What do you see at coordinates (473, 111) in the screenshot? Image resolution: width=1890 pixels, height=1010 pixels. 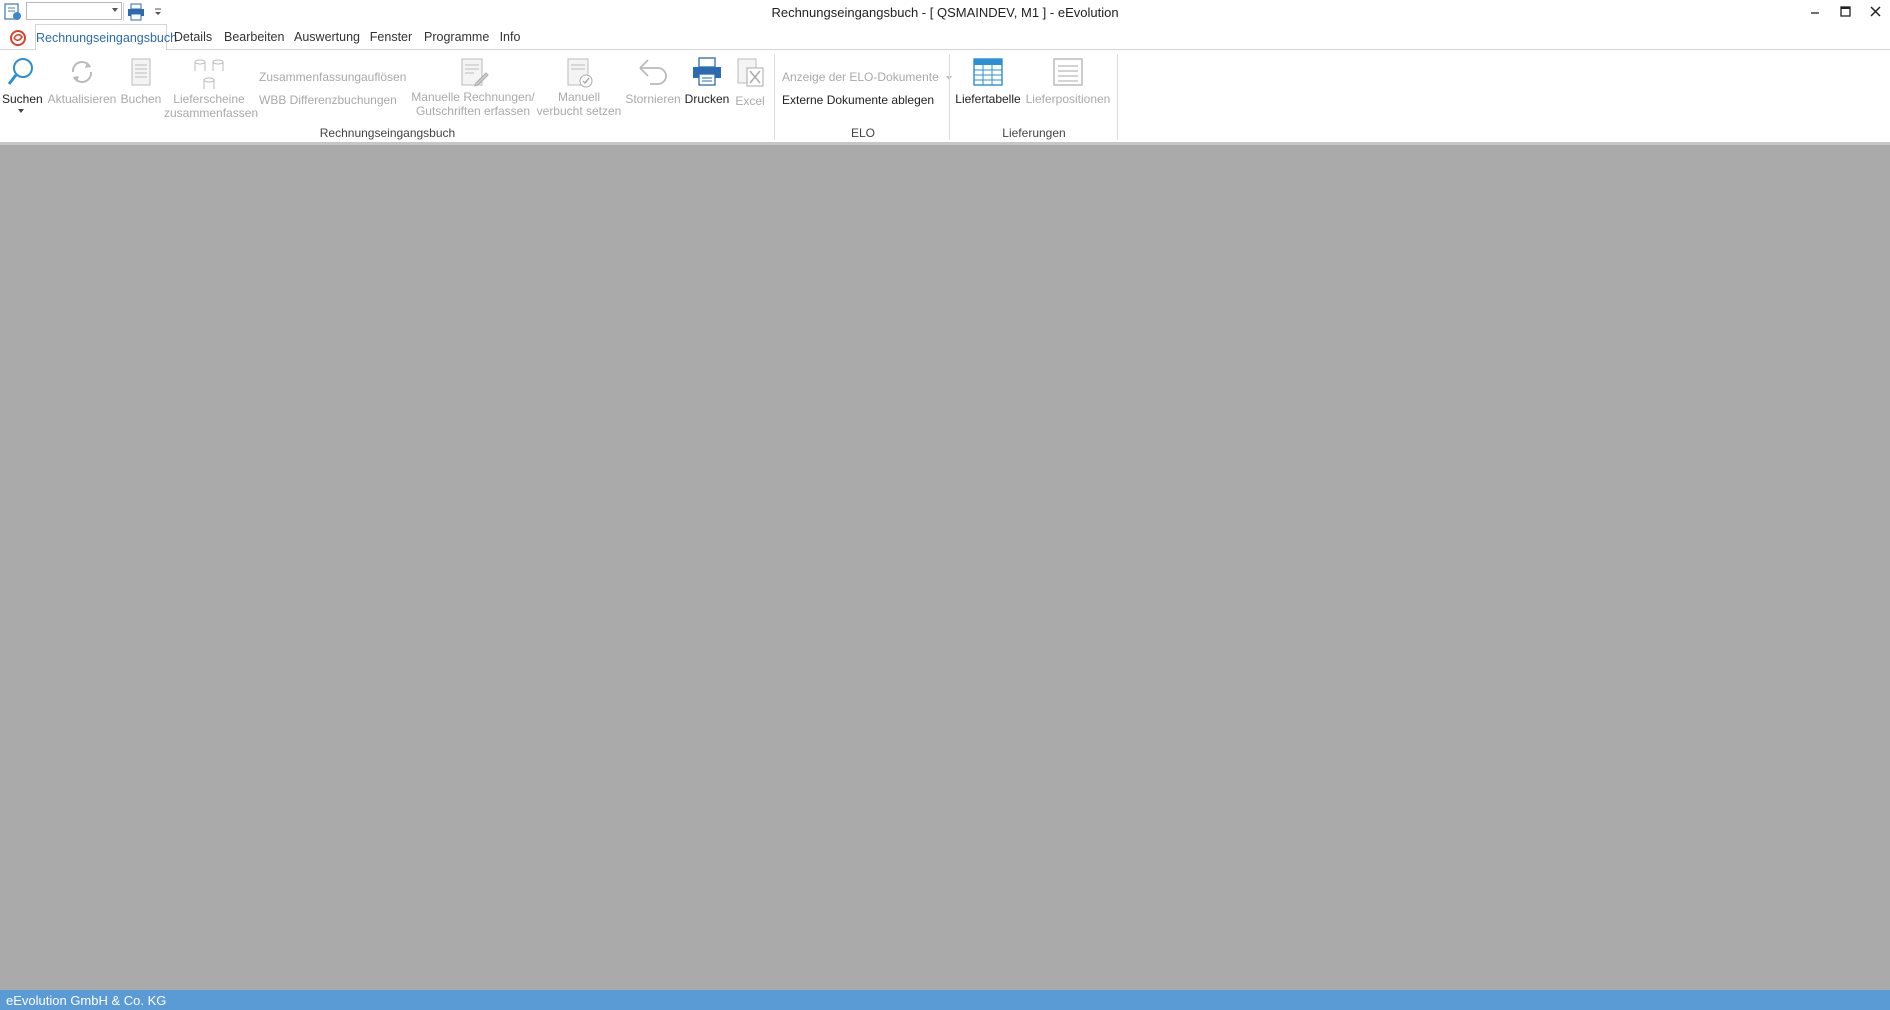 I see `manuelle-label-line2: Gutschriften erfassen` at bounding box center [473, 111].